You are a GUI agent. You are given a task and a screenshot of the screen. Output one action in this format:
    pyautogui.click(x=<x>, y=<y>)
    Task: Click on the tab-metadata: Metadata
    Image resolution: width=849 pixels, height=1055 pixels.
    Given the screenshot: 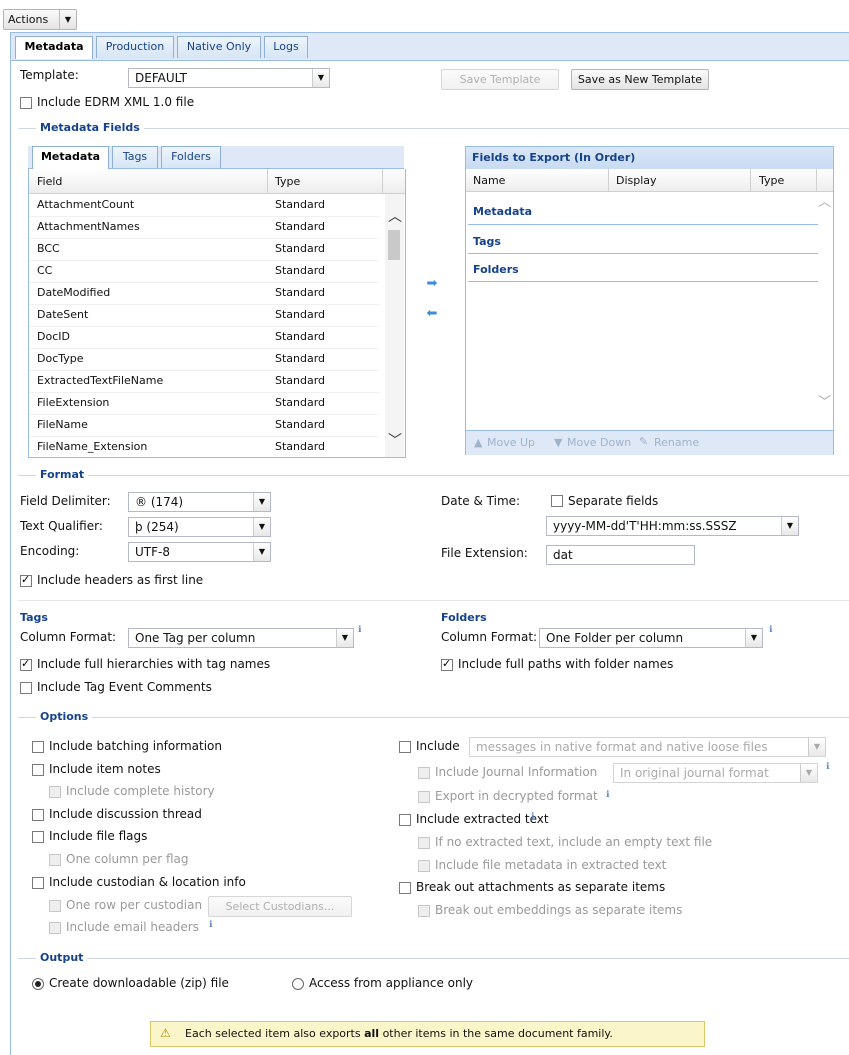 What is the action you would take?
    pyautogui.click(x=54, y=47)
    